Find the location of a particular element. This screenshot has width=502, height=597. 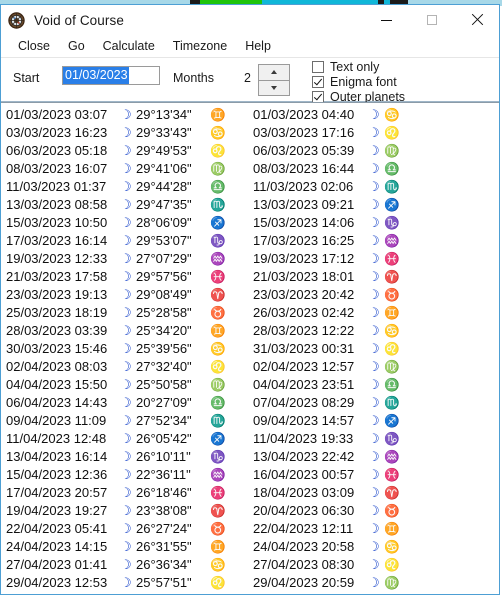

table-row: 08/03/2023 16:44 ☽ ♎ is located at coordinates (374, 169).